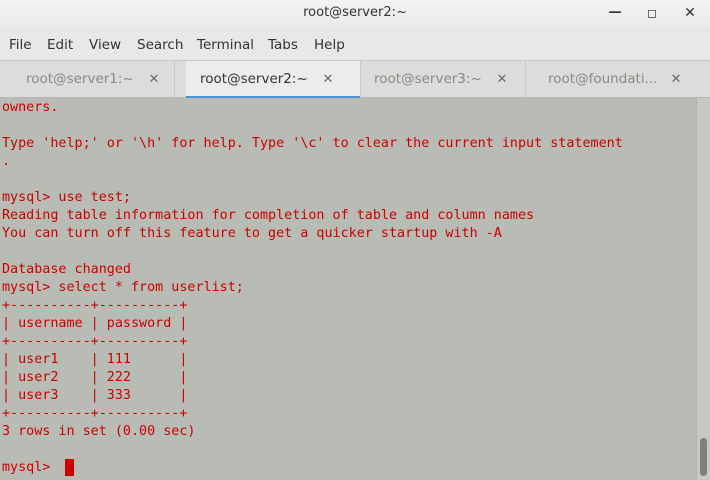  Describe the element at coordinates (95, 395) in the screenshot. I see `terminal-line: | user3 | 333 |` at that location.